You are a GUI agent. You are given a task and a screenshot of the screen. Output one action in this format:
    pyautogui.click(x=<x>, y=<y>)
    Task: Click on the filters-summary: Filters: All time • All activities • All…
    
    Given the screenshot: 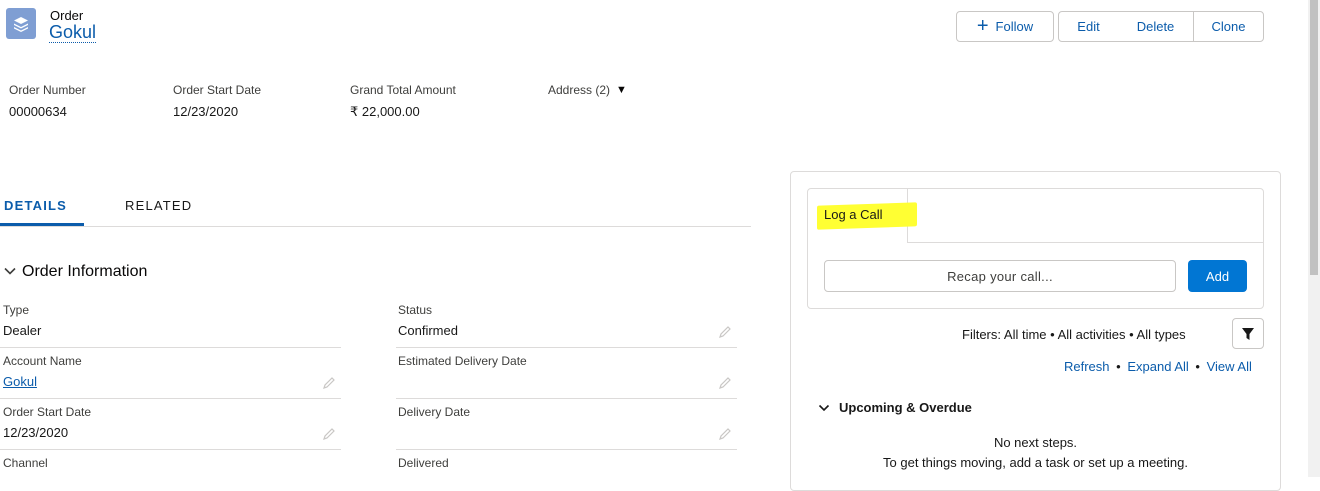 What is the action you would take?
    pyautogui.click(x=1074, y=334)
    